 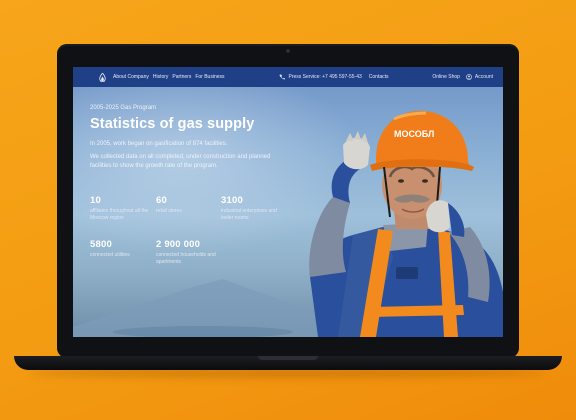 I want to click on account-link: Account, so click(x=484, y=77).